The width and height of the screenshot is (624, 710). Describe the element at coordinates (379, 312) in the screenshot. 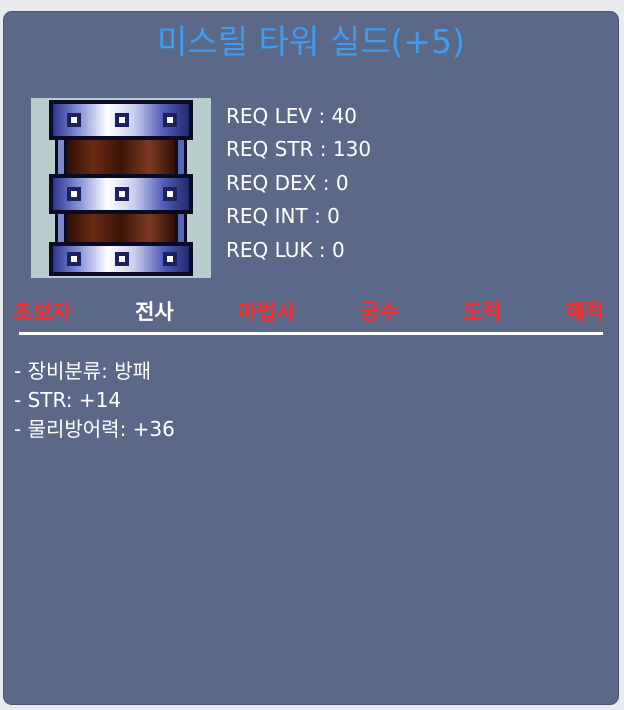

I see `job-archer: 궁수` at that location.